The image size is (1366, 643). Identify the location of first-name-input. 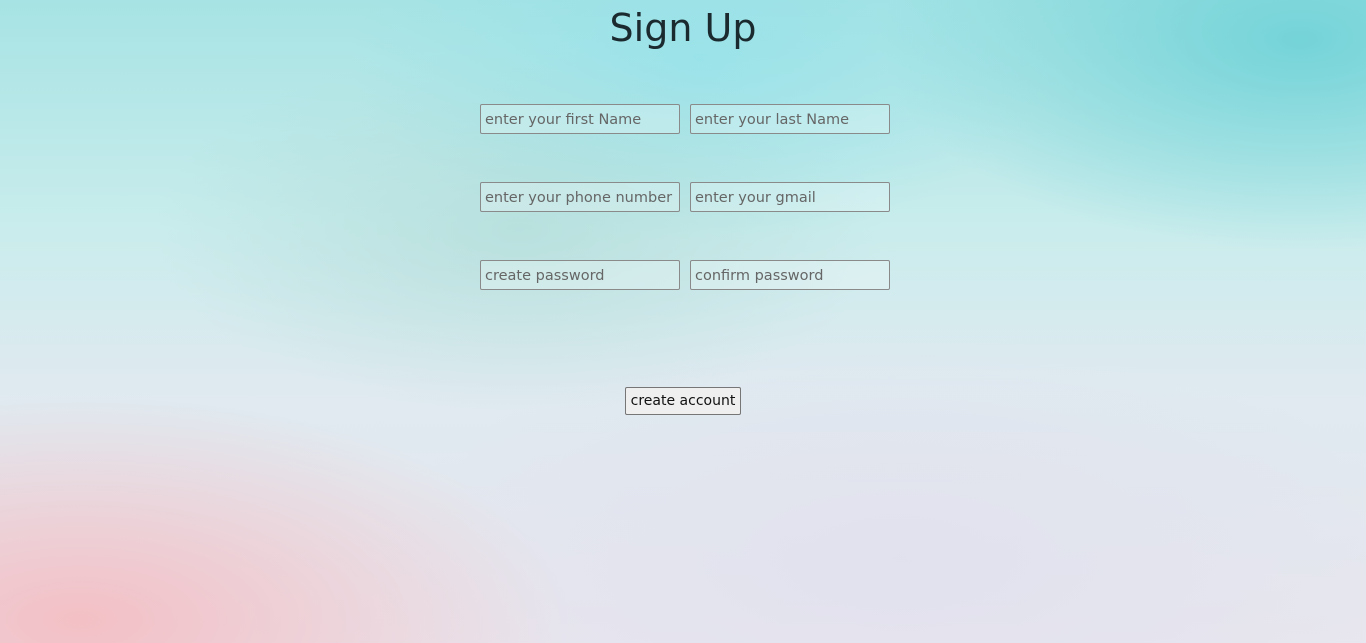
(580, 119).